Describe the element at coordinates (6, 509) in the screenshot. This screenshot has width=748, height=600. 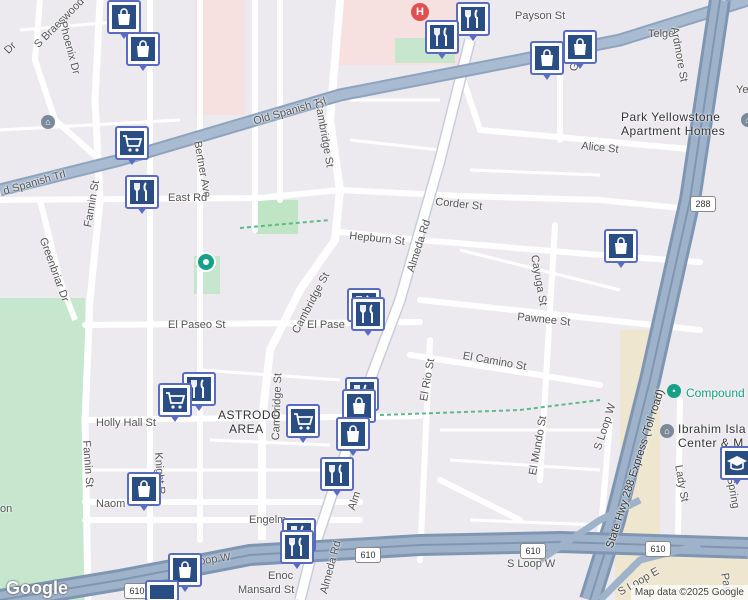
I see `street-label: on` at that location.